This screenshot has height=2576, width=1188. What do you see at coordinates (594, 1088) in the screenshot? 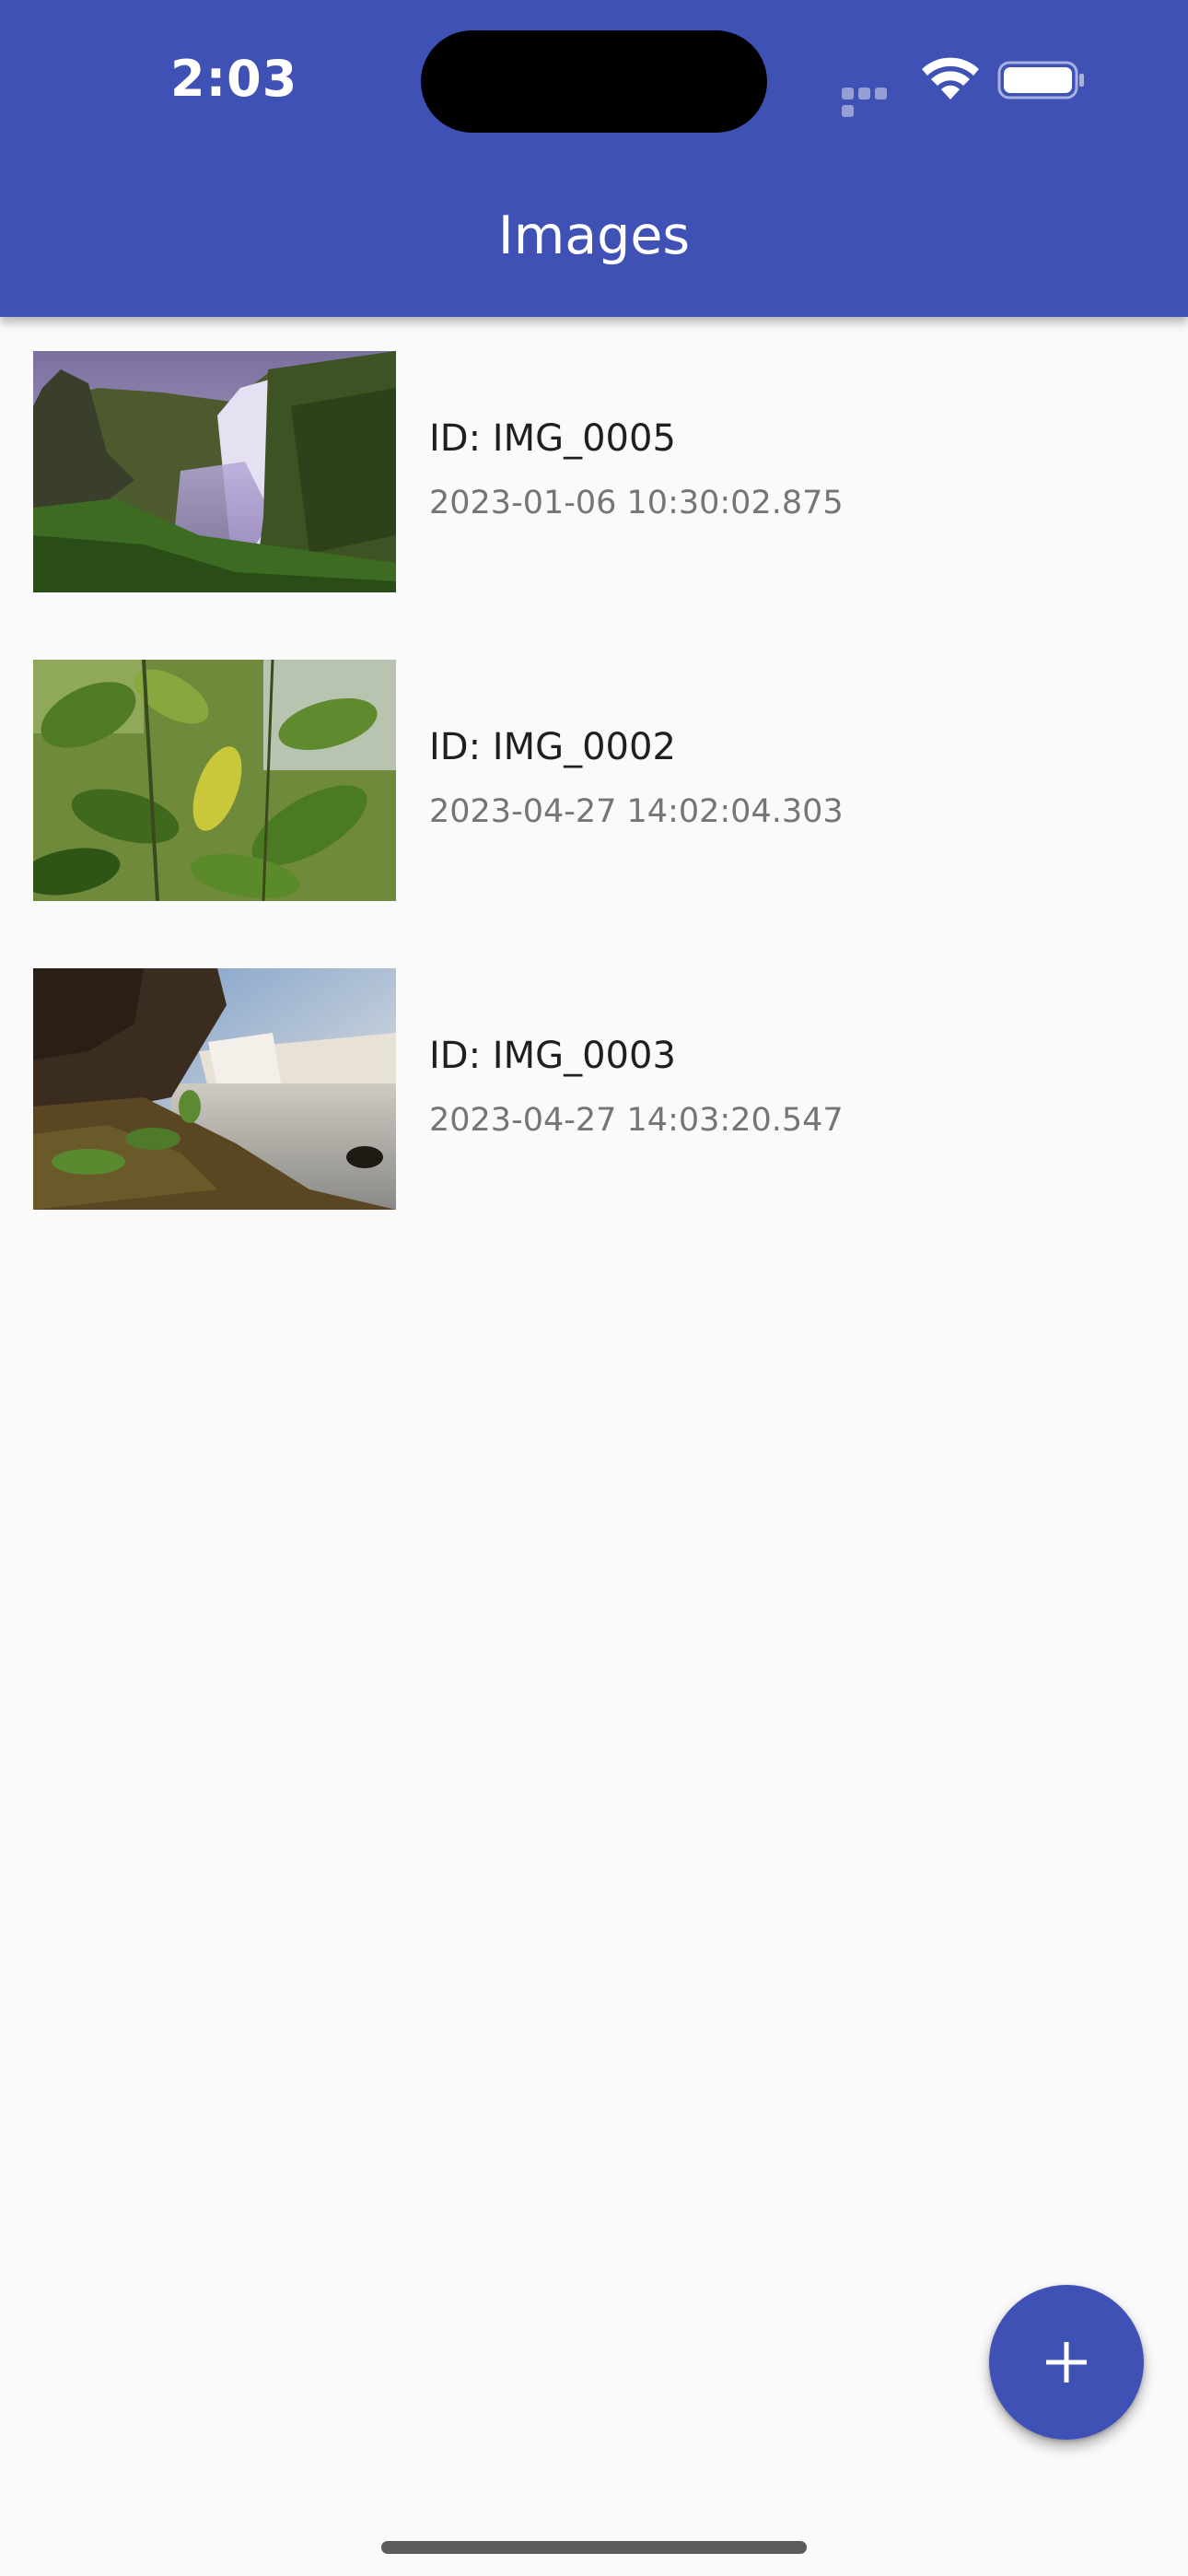
I see `list-item: ID: IMG_0003 2023-04-27 14:03:20.547` at bounding box center [594, 1088].